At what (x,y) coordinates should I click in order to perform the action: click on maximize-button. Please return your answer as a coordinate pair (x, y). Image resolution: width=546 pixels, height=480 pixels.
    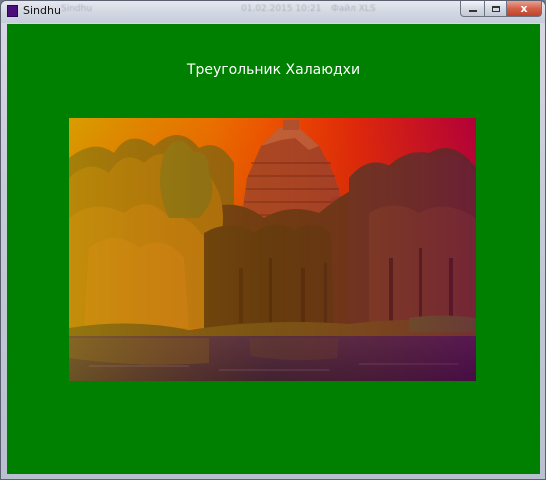
    Looking at the image, I should click on (496, 9).